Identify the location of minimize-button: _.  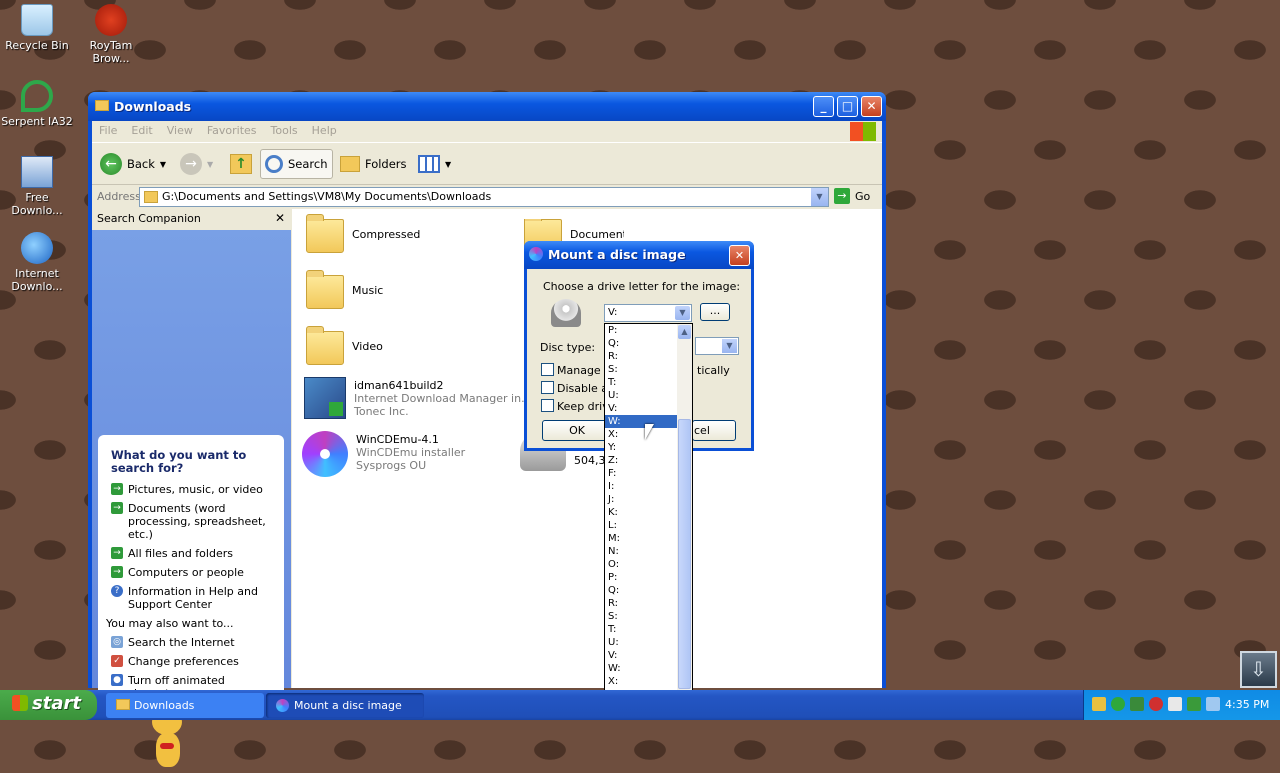
(823, 106).